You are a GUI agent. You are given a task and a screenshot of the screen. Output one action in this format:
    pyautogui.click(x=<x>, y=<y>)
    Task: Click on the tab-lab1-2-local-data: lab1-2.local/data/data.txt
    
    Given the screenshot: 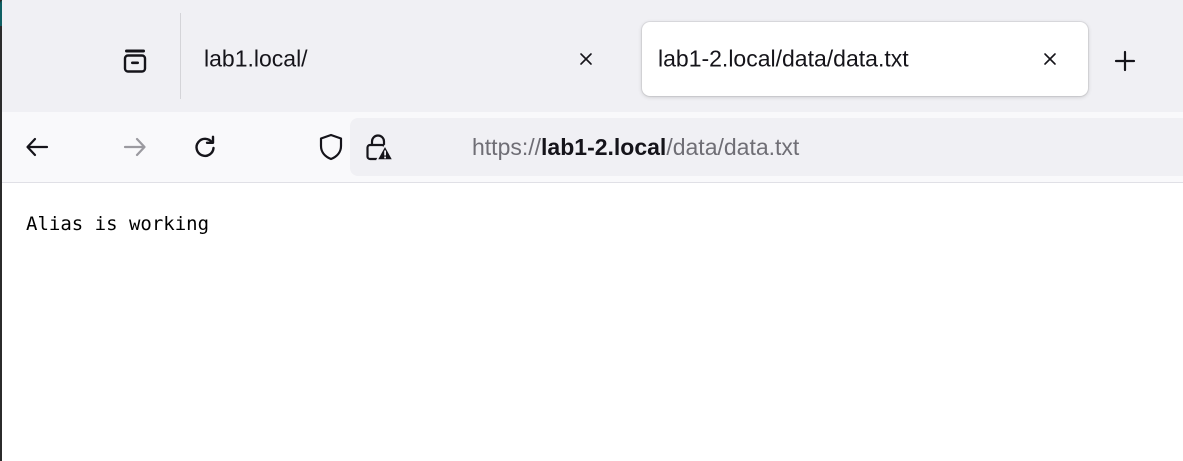 What is the action you would take?
    pyautogui.click(x=865, y=59)
    